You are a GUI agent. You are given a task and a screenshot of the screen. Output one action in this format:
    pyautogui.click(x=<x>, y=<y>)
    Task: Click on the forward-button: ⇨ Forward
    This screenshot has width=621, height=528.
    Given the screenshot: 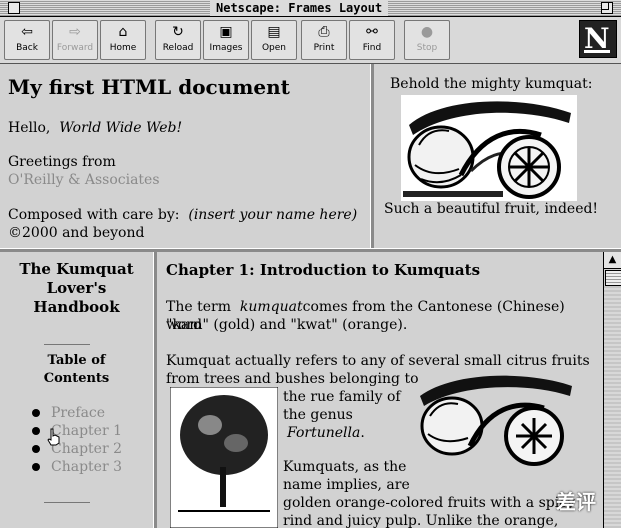 What is the action you would take?
    pyautogui.click(x=75, y=40)
    